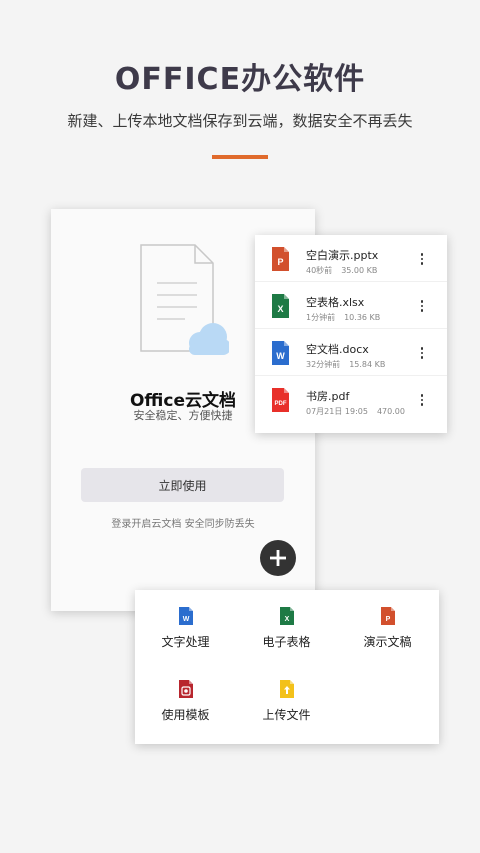 This screenshot has height=853, width=480. Describe the element at coordinates (367, 364) in the screenshot. I see `file-size: 15.84 KB` at that location.